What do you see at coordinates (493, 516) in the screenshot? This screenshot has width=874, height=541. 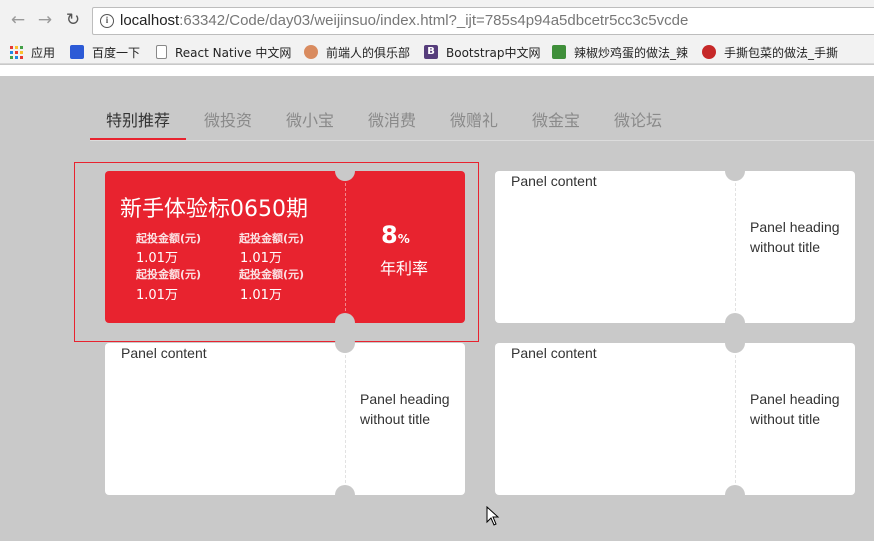 I see `mouse-cursor-icon` at bounding box center [493, 516].